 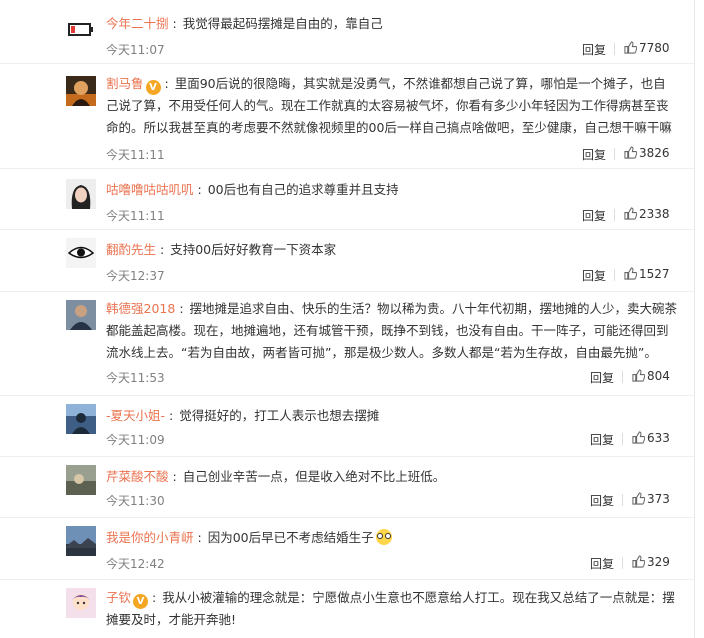 What do you see at coordinates (150, 189) in the screenshot?
I see `username-link: 咕噜噜咕咕叽叽` at bounding box center [150, 189].